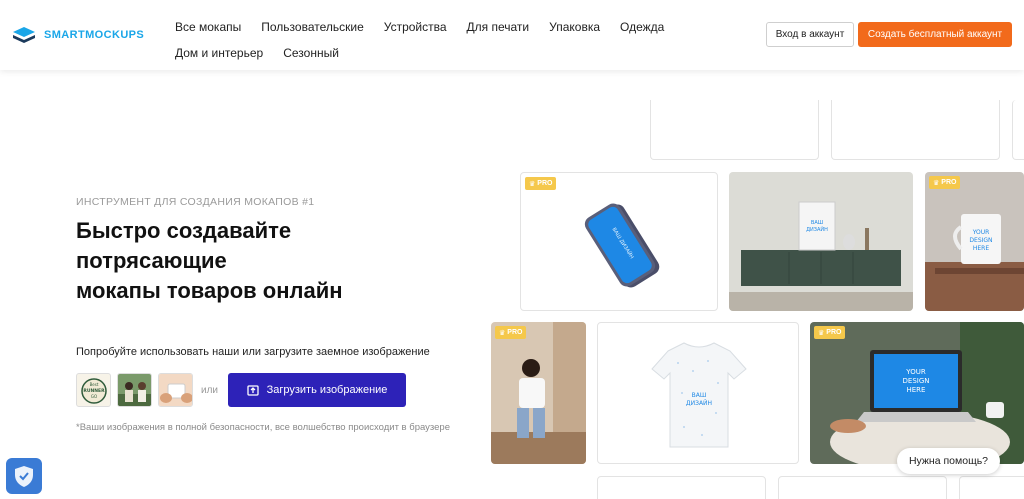  What do you see at coordinates (817, 229) in the screenshot?
I see `frame-text-2: ДИЗАЙН` at bounding box center [817, 229].